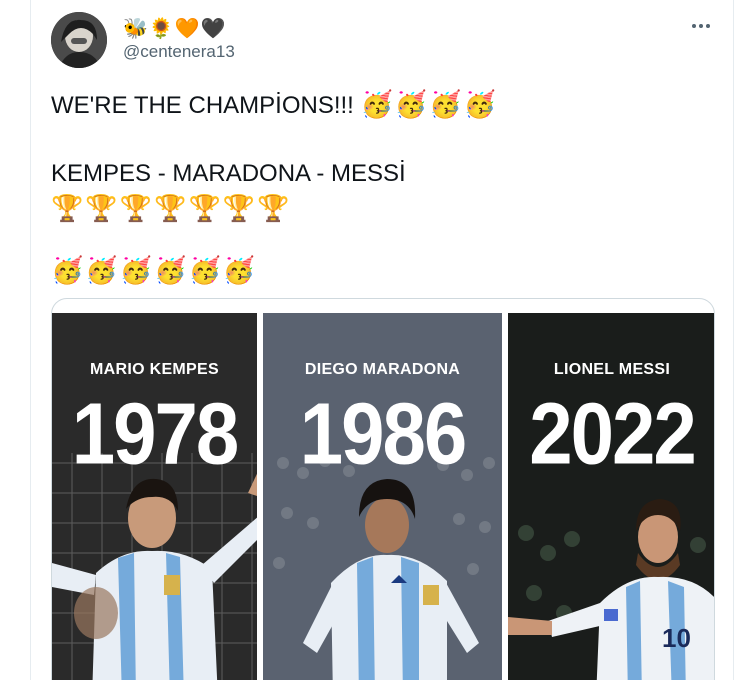  What do you see at coordinates (175, 28) in the screenshot?
I see `display-name: 🐝🌻🧡🖤` at bounding box center [175, 28].